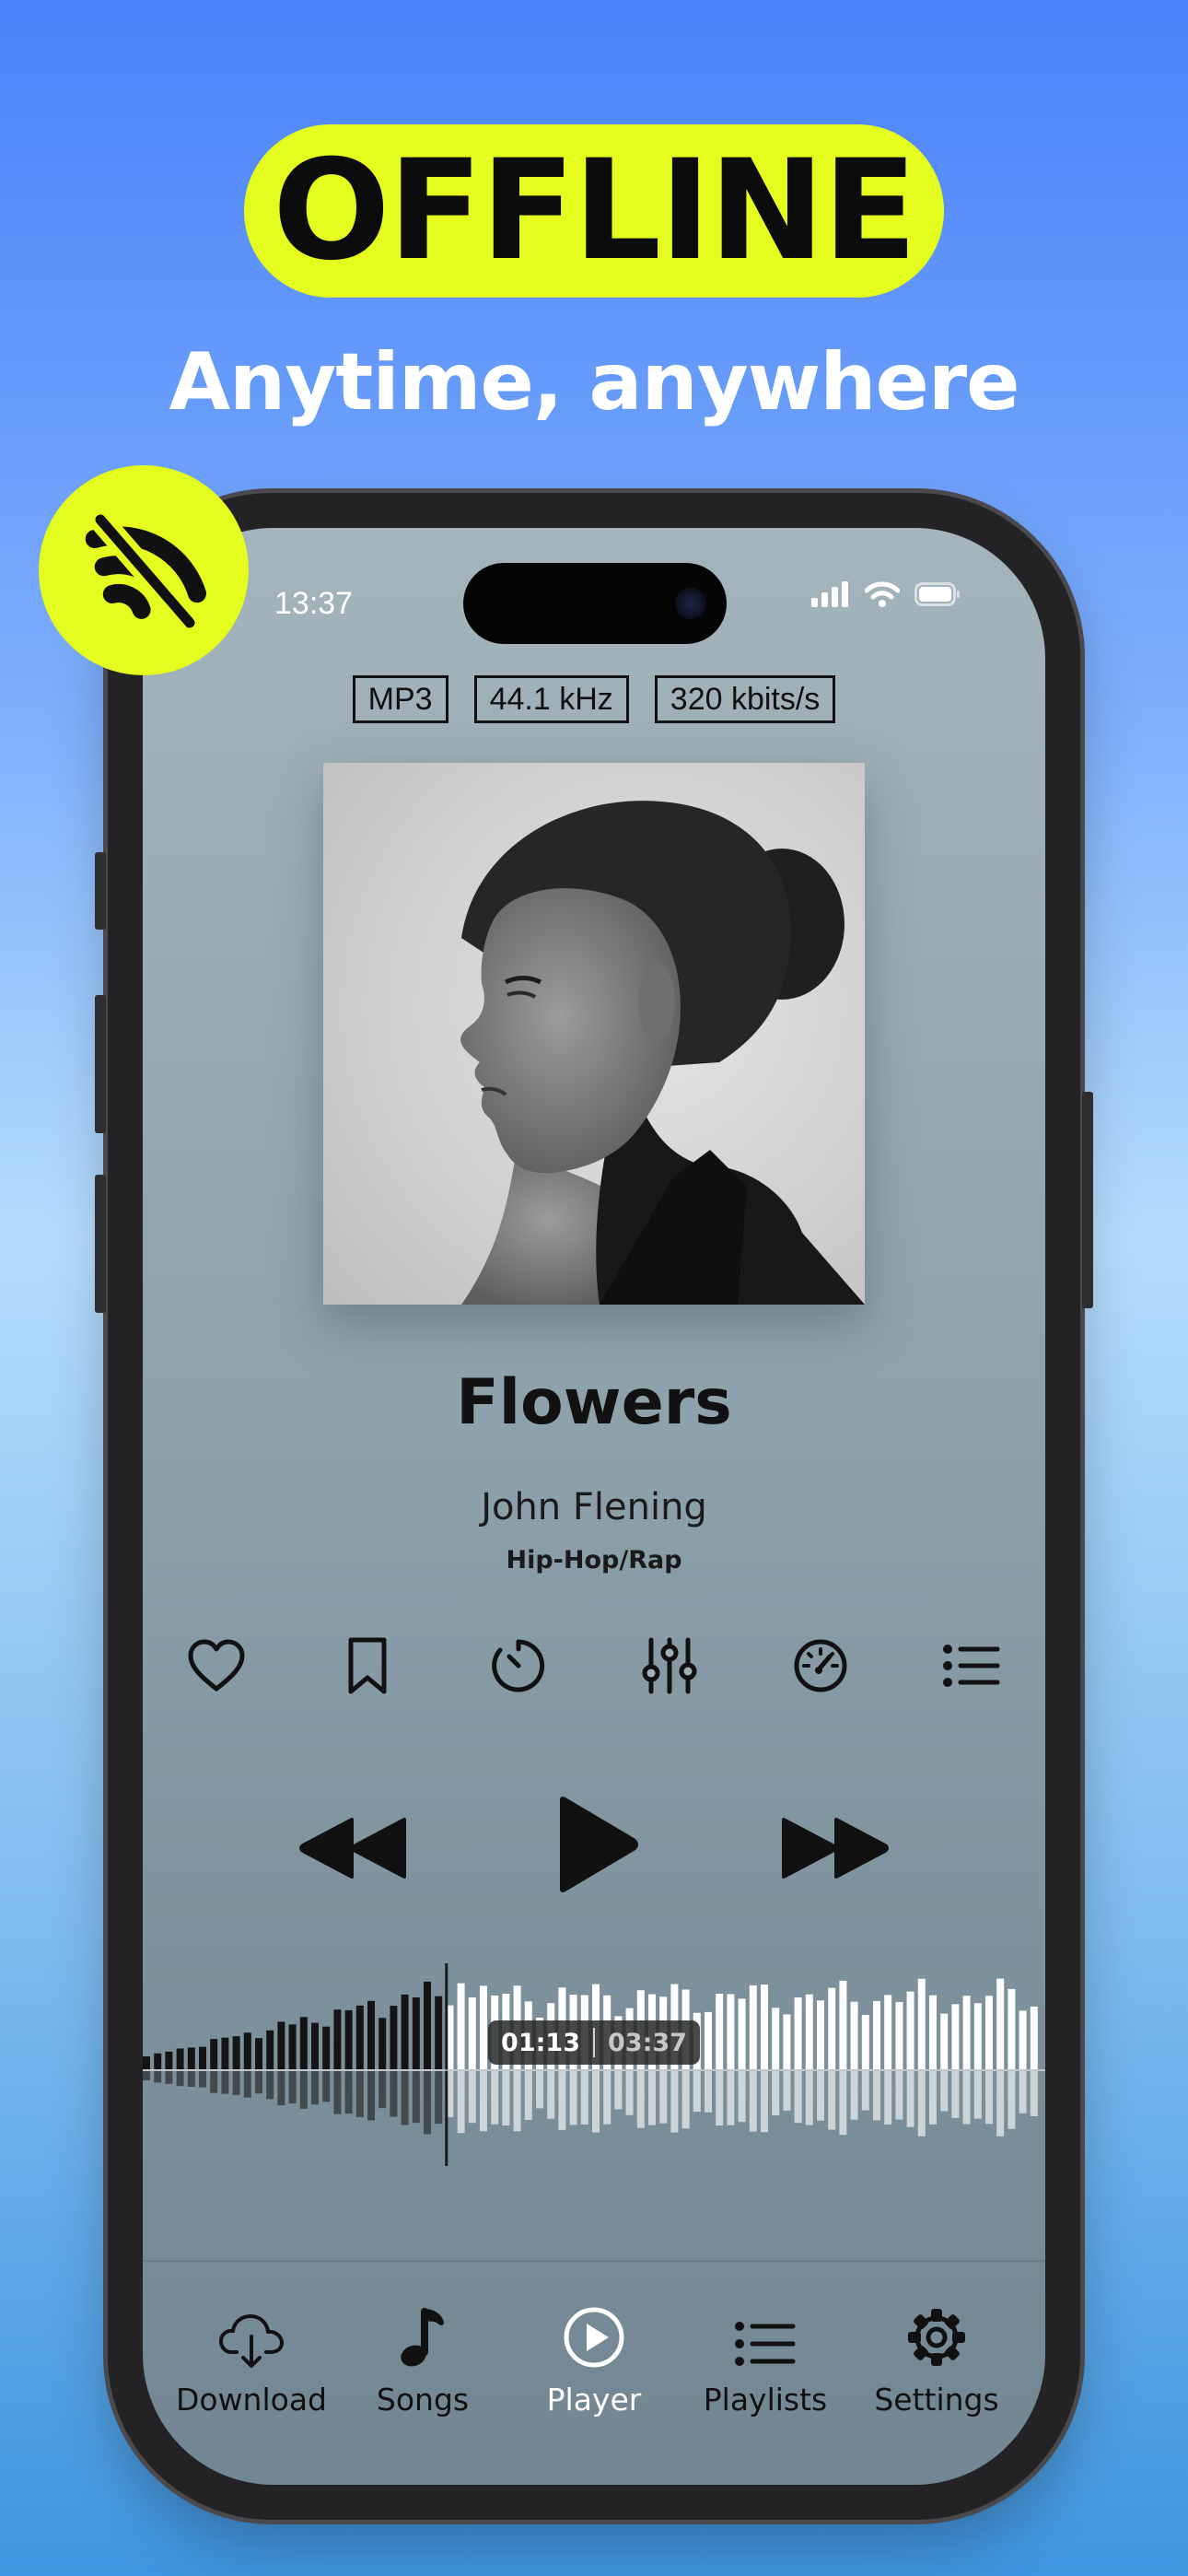 The image size is (1188, 2576). Describe the element at coordinates (251, 2354) in the screenshot. I see `tab-download: Download` at that location.